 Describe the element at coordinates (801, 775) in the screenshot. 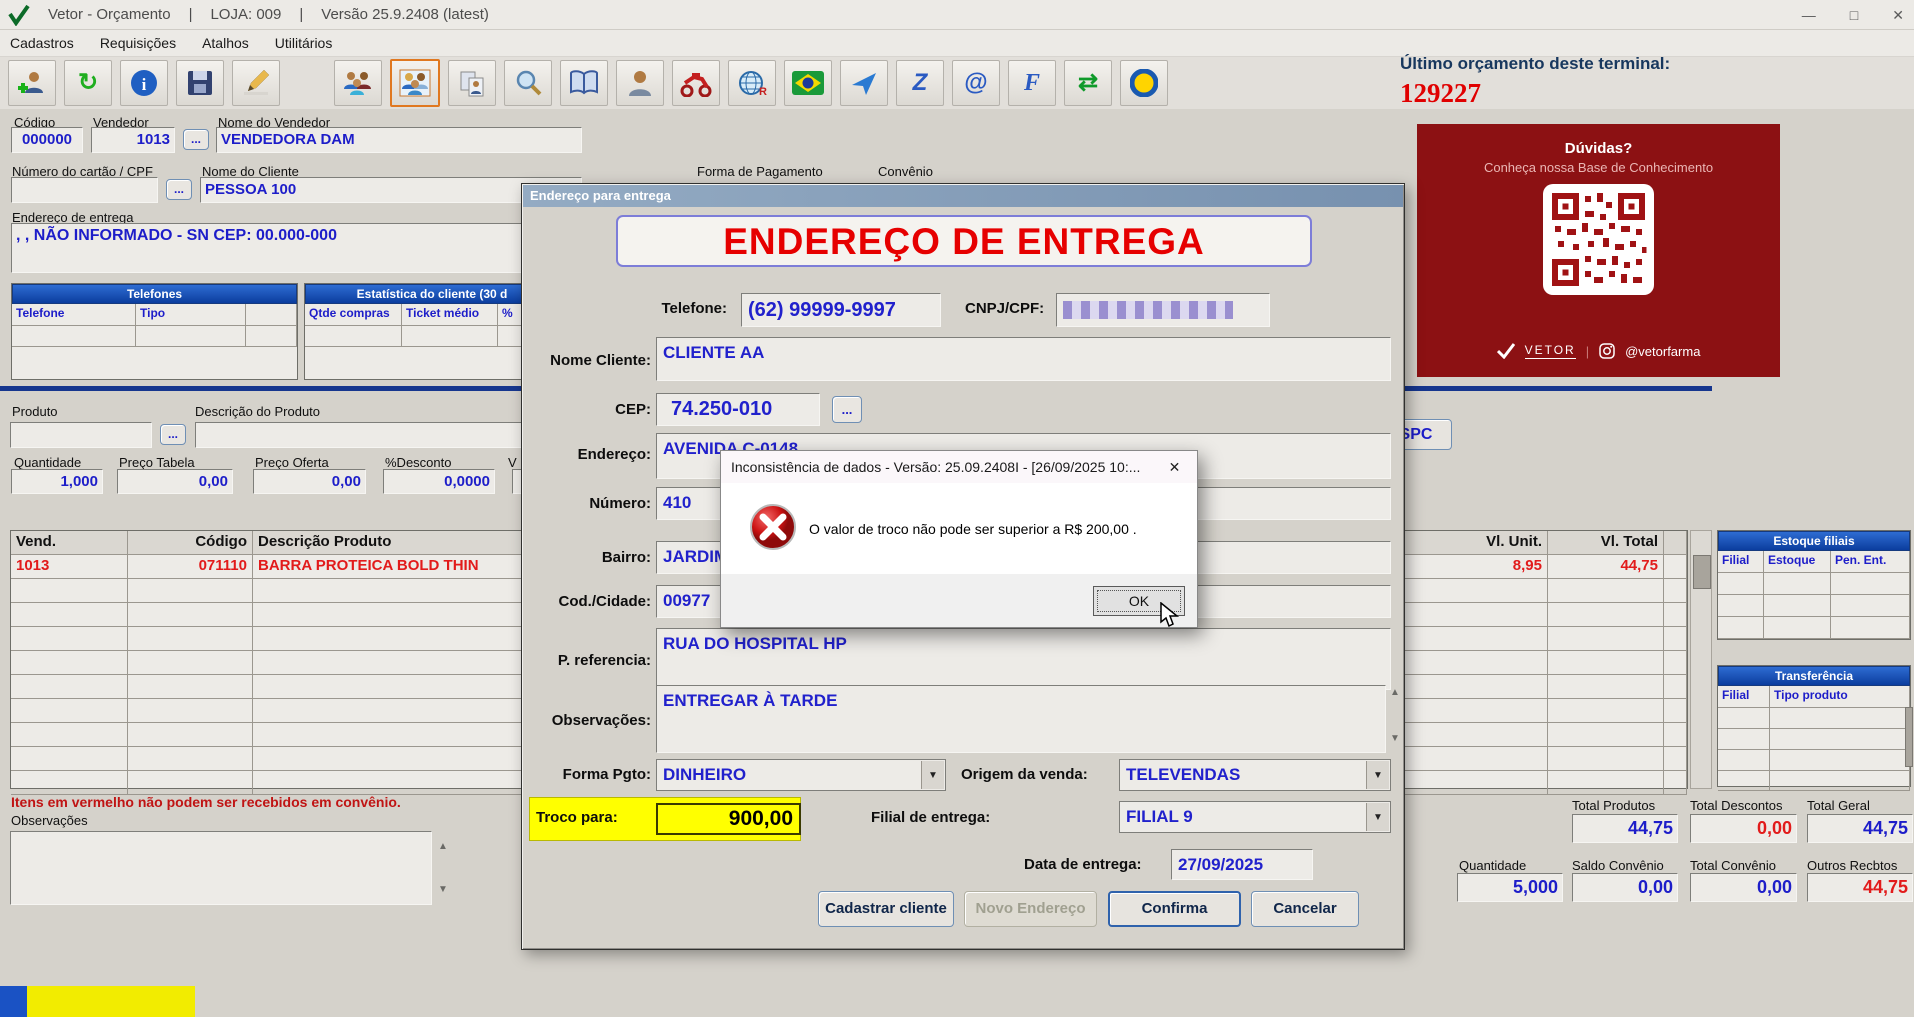

I see `forma-pgto-dropdown: DINHEIRO ▼` at that location.